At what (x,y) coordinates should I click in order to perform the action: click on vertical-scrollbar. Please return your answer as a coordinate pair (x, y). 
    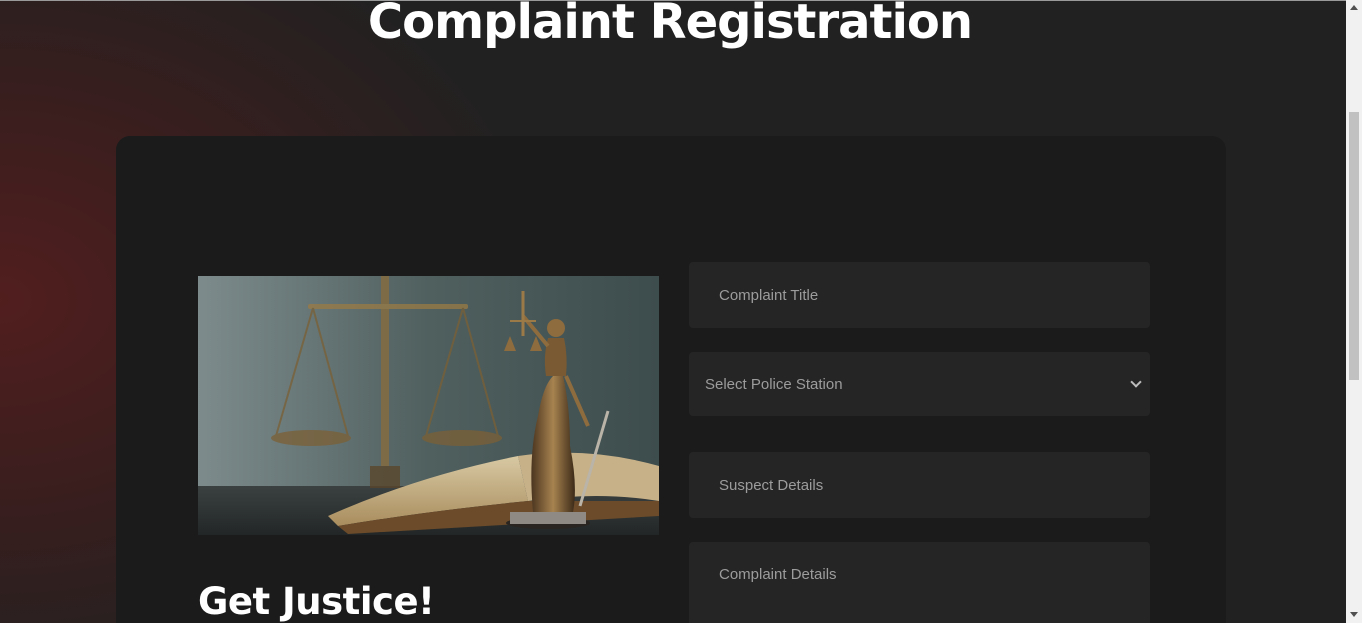
    Looking at the image, I should click on (1354, 311).